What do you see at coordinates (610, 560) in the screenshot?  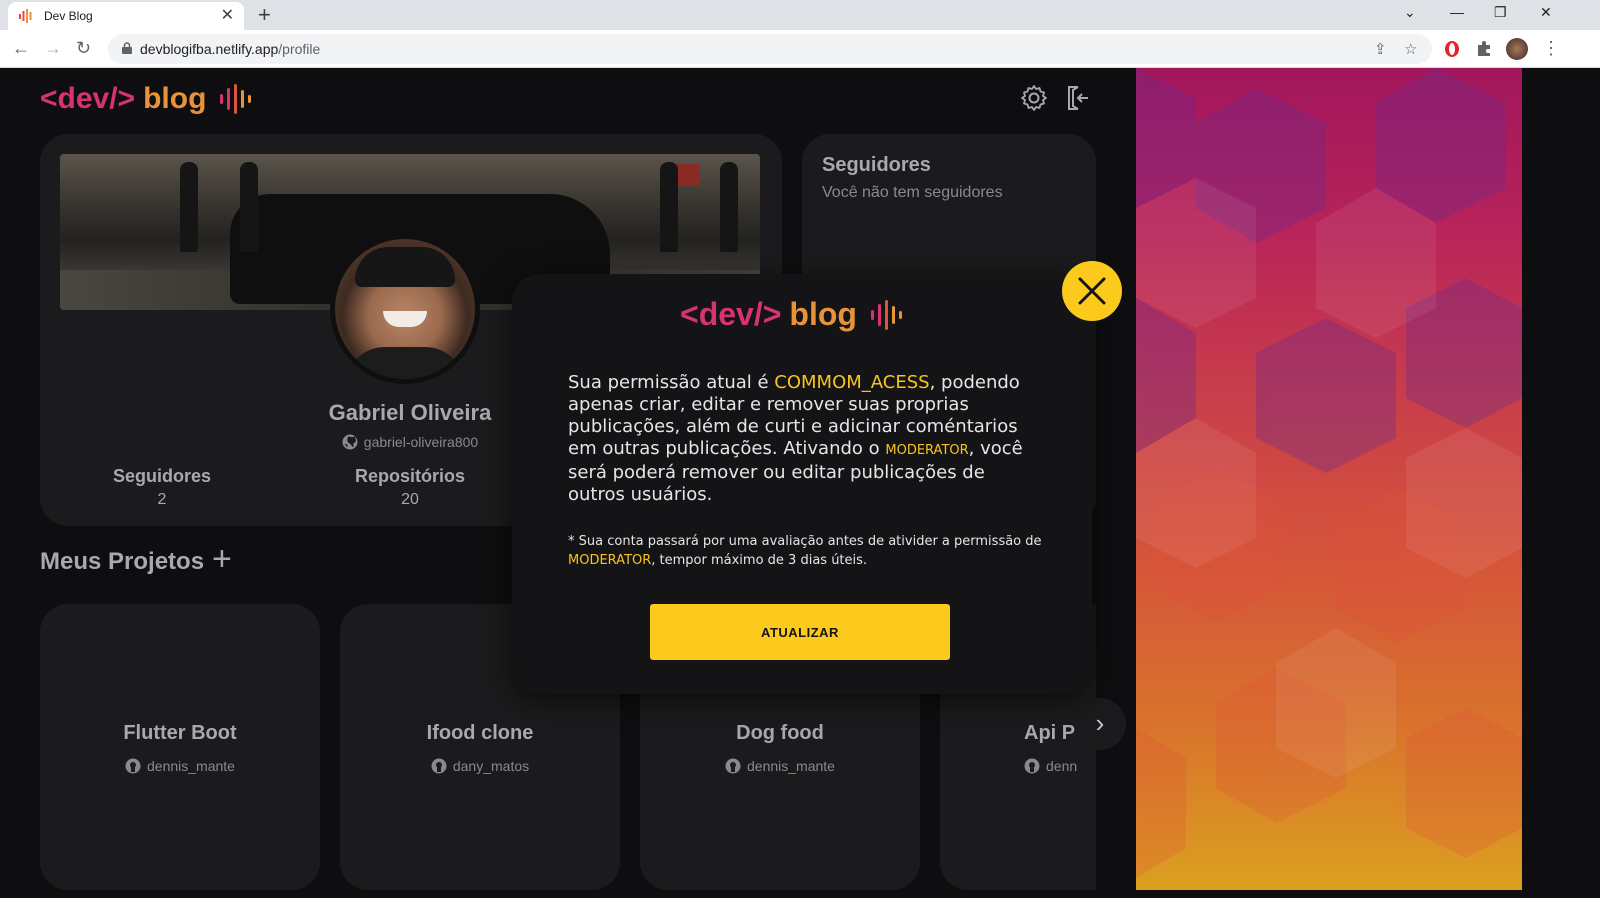 I see `note-permission: MODERATOR` at bounding box center [610, 560].